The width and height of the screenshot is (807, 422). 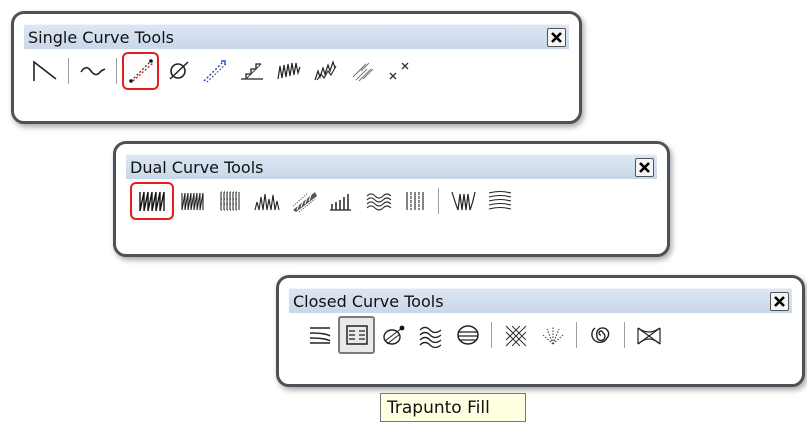 What do you see at coordinates (44, 71) in the screenshot?
I see `polyline-corner-icon` at bounding box center [44, 71].